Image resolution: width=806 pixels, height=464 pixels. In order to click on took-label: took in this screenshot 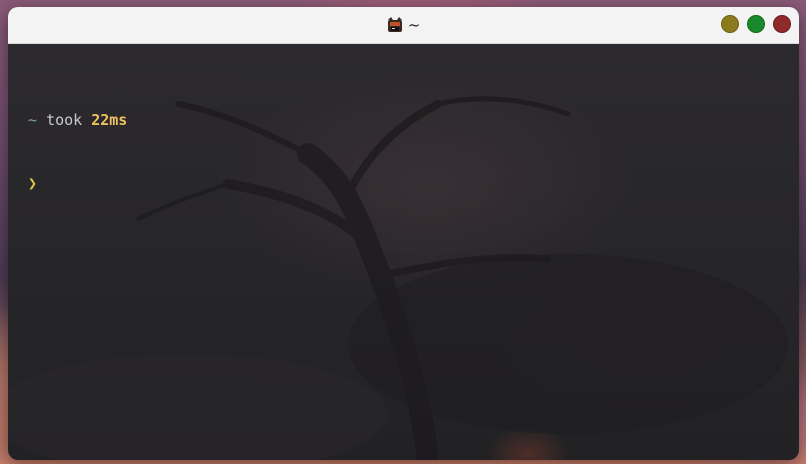, I will do `click(64, 120)`.